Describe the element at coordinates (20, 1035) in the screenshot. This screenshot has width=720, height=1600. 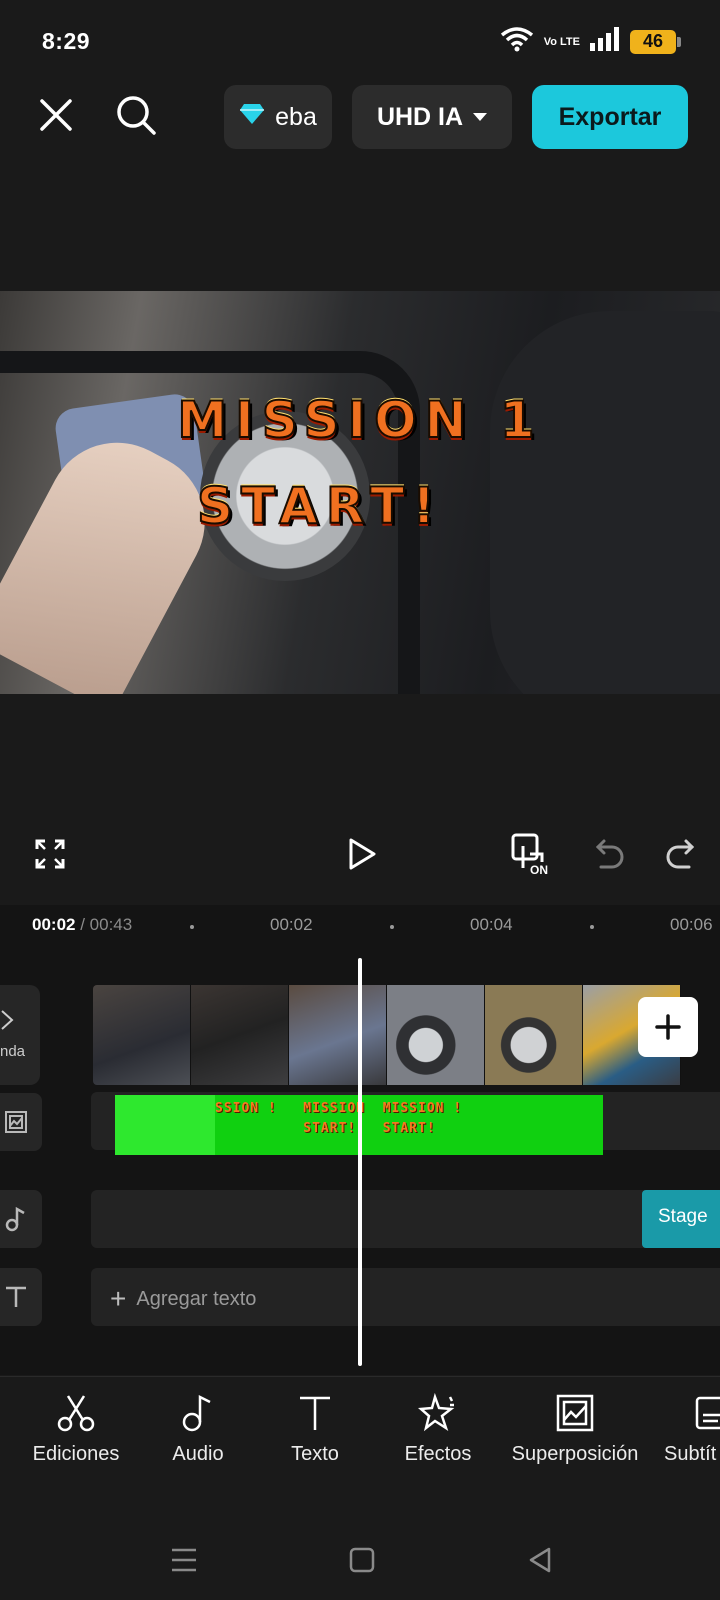
I see `cover-button: nda` at that location.